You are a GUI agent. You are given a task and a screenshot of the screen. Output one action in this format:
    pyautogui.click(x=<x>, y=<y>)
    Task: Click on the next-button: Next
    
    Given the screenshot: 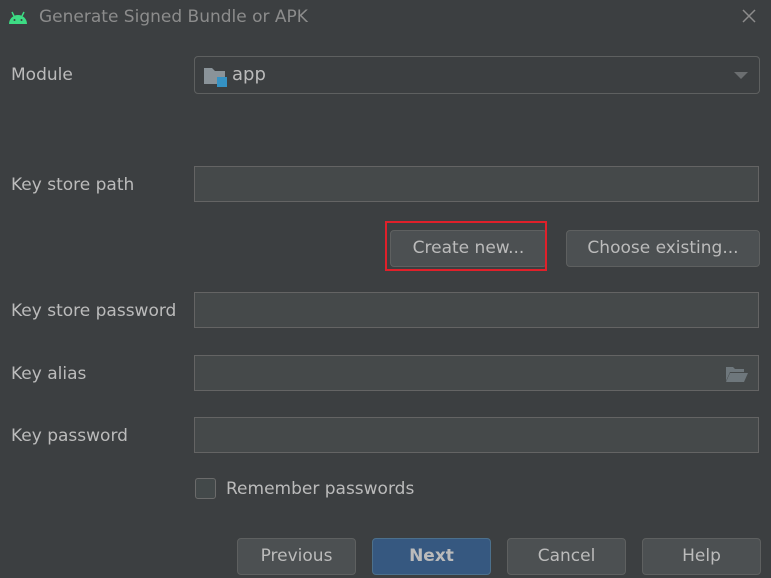 What is the action you would take?
    pyautogui.click(x=431, y=556)
    